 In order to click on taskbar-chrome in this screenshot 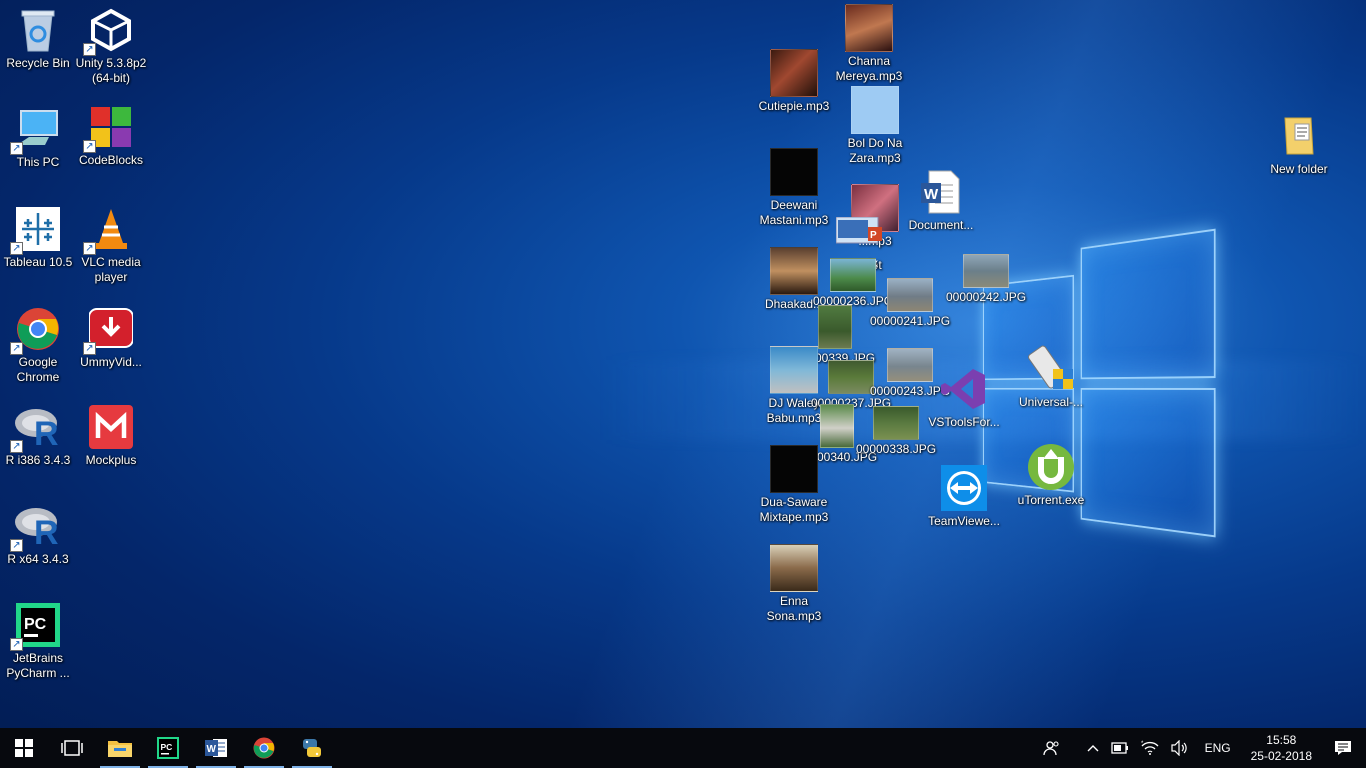, I will do `click(264, 748)`.